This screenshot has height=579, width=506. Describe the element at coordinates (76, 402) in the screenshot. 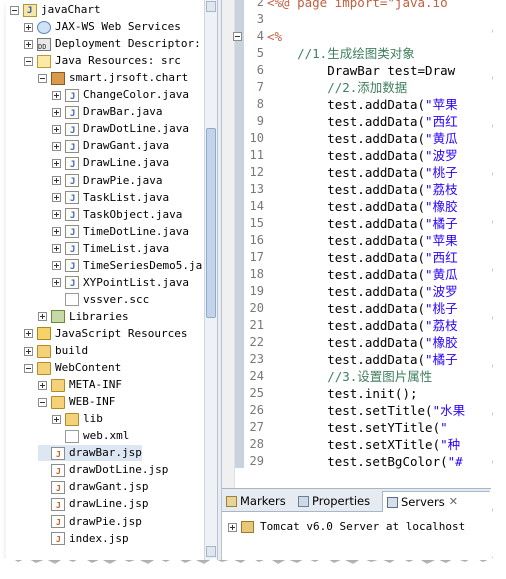

I see `tree-item: WEB-INF` at that location.